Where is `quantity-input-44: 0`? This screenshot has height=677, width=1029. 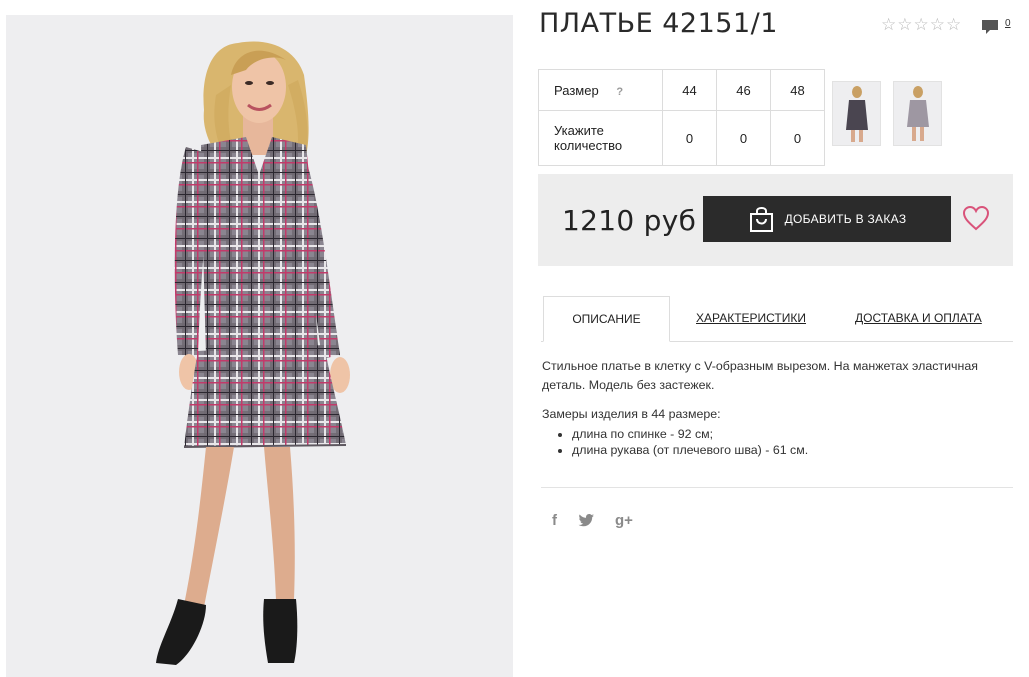 quantity-input-44: 0 is located at coordinates (689, 138).